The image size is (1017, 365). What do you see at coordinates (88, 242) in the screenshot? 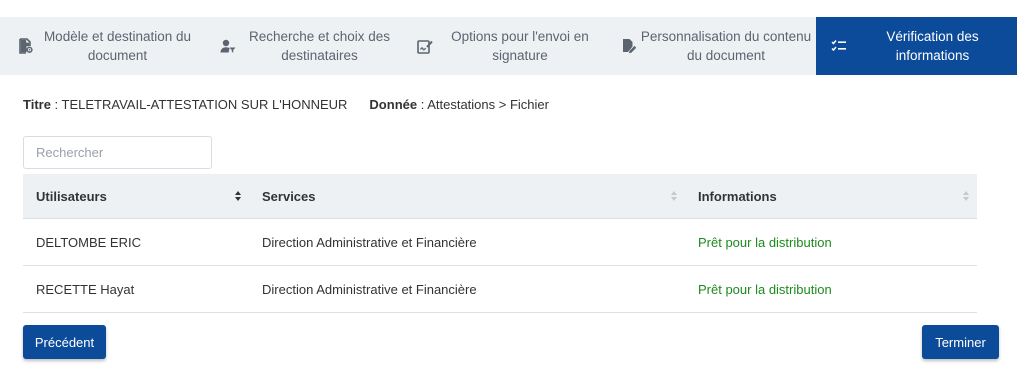
I see `cell-user: DELTOMBE ERIC` at bounding box center [88, 242].